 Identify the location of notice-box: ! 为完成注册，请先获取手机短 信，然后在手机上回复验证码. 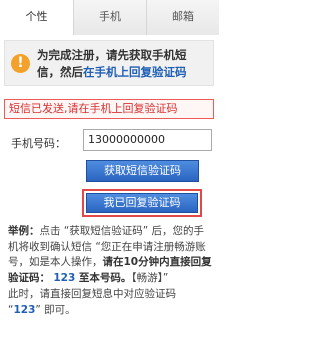
(109, 63).